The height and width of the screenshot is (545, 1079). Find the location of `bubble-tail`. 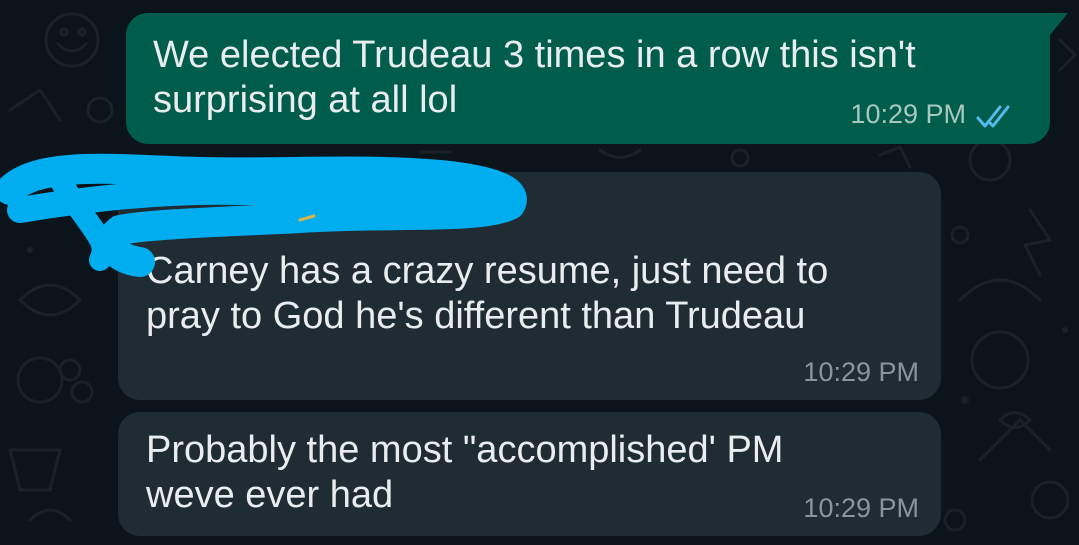

bubble-tail is located at coordinates (1059, 24).